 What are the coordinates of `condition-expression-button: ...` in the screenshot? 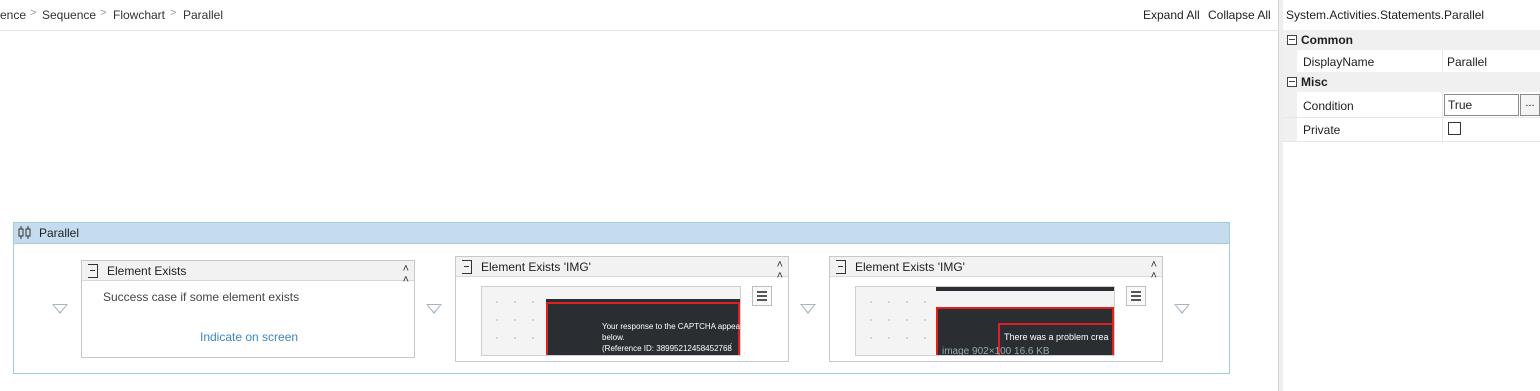 It's located at (1530, 105).